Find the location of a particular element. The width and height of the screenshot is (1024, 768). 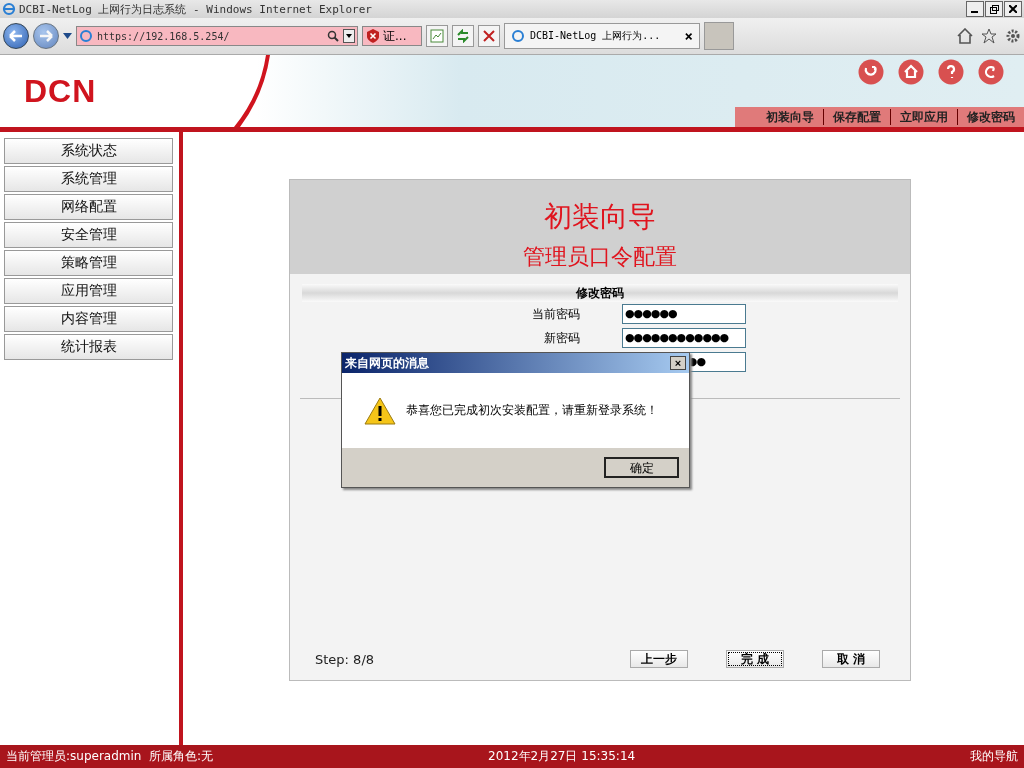

datetime: 2012年2月27日 15:35:14 is located at coordinates (562, 756).